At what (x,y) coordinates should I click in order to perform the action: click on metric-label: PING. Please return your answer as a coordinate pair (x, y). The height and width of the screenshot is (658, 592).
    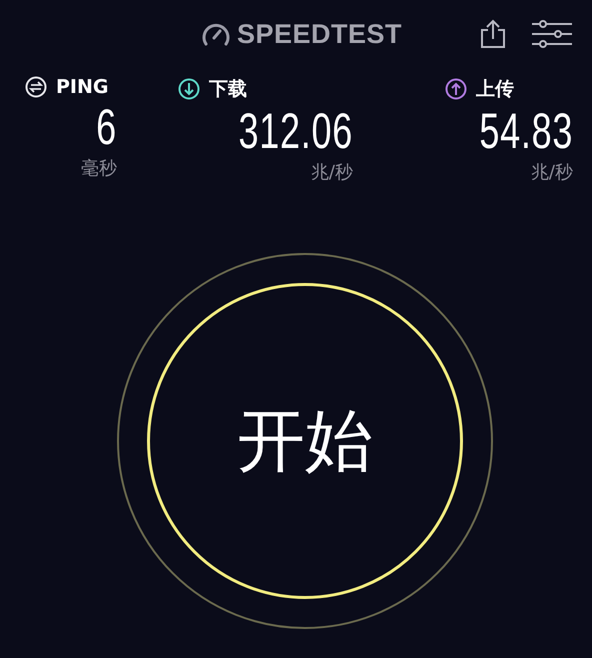
    Looking at the image, I should click on (82, 87).